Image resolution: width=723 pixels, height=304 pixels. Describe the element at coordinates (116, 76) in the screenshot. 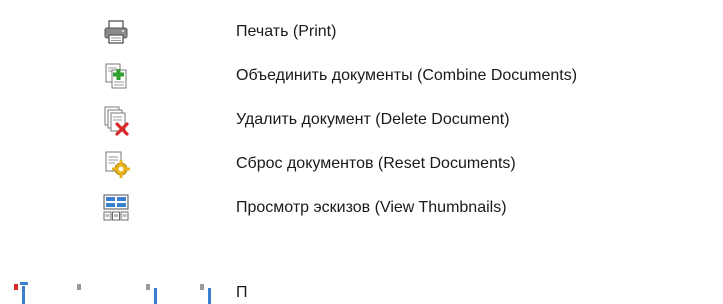

I see `combine-documents-icon` at that location.